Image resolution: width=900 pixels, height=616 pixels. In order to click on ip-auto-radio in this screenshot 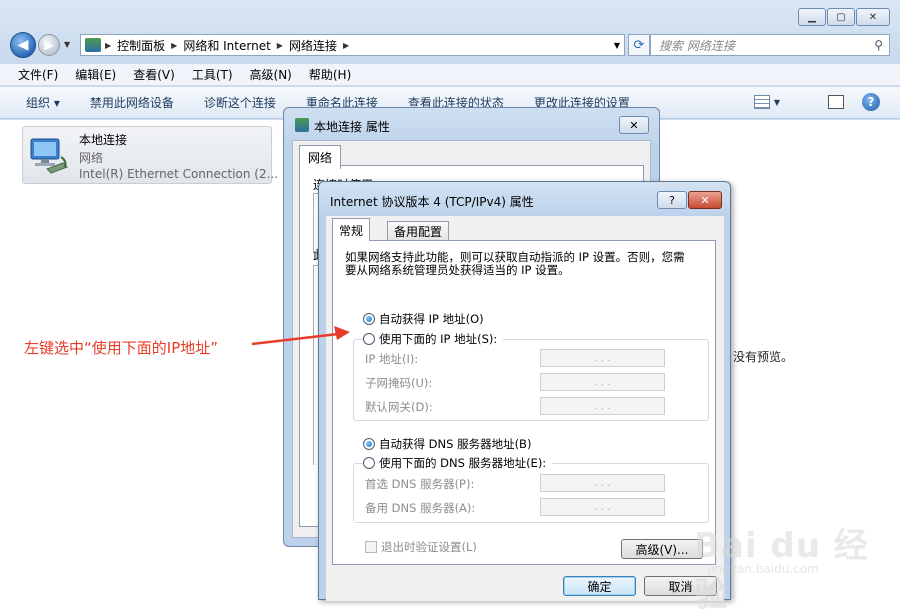, I will do `click(369, 319)`.